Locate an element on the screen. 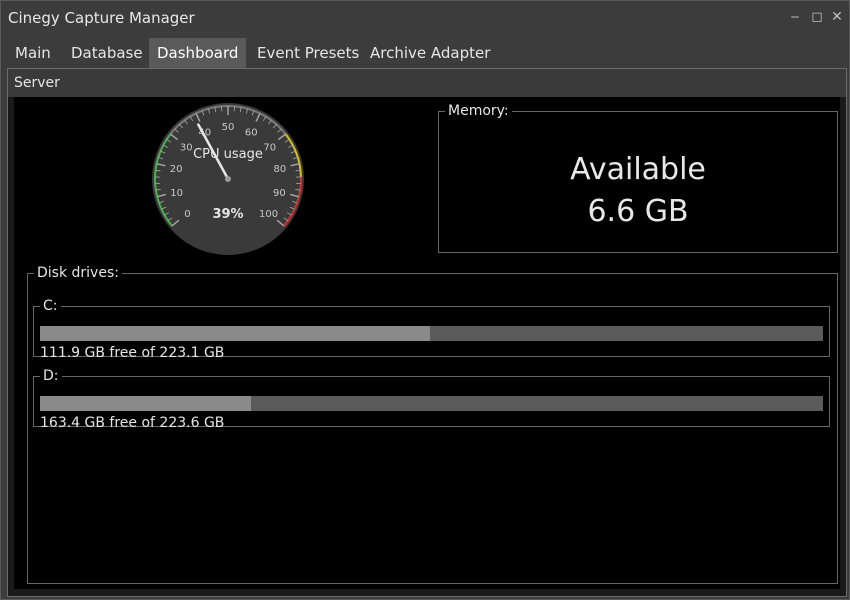 Image resolution: width=850 pixels, height=600 pixels. gauge-hub is located at coordinates (228, 179).